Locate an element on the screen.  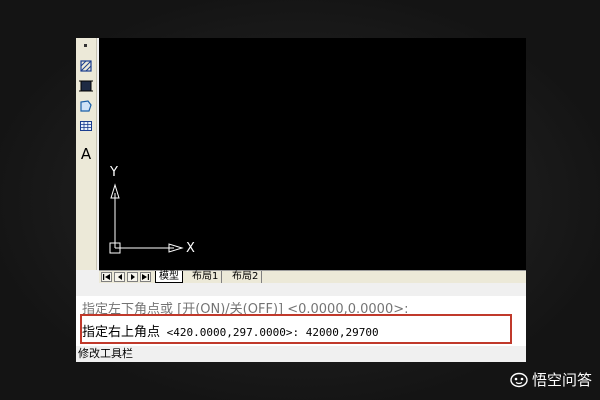
tab-model: 模型 is located at coordinates (169, 277).